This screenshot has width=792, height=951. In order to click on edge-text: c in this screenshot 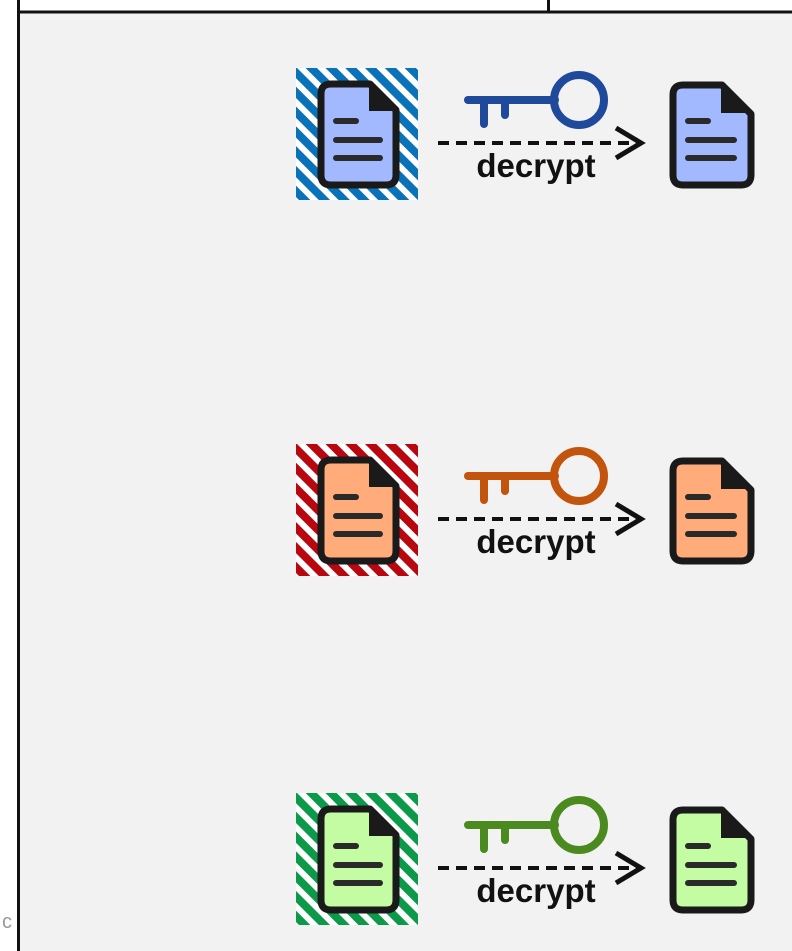, I will do `click(7, 922)`.